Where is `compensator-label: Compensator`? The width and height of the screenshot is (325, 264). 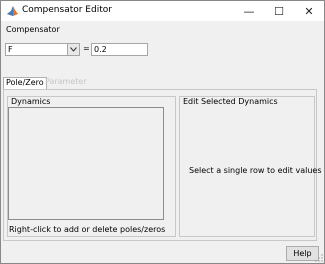
compensator-label: Compensator is located at coordinates (33, 29).